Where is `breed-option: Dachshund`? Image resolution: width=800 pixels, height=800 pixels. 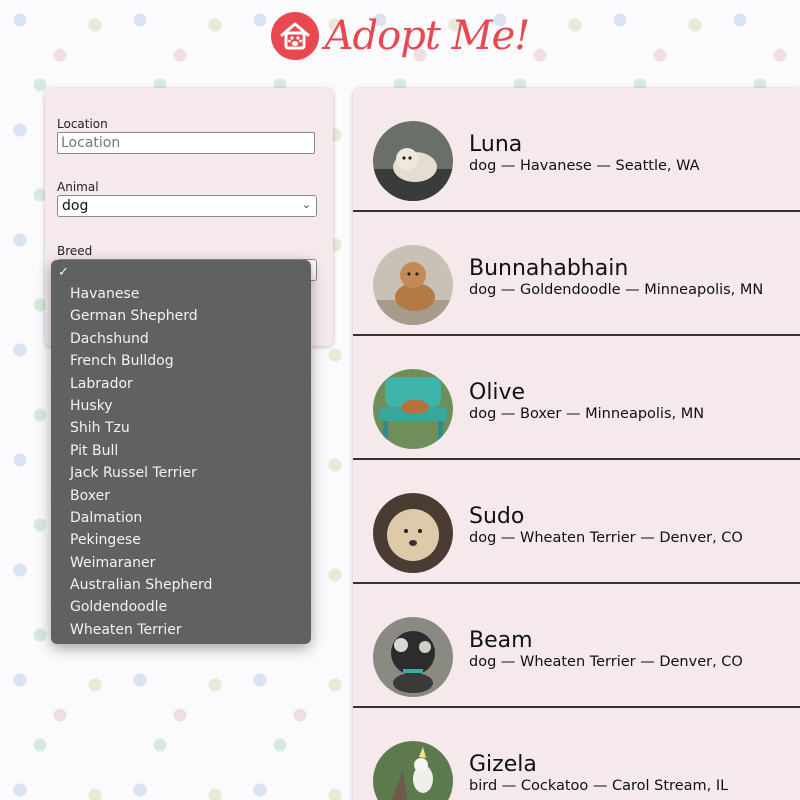 breed-option: Dachshund is located at coordinates (181, 339).